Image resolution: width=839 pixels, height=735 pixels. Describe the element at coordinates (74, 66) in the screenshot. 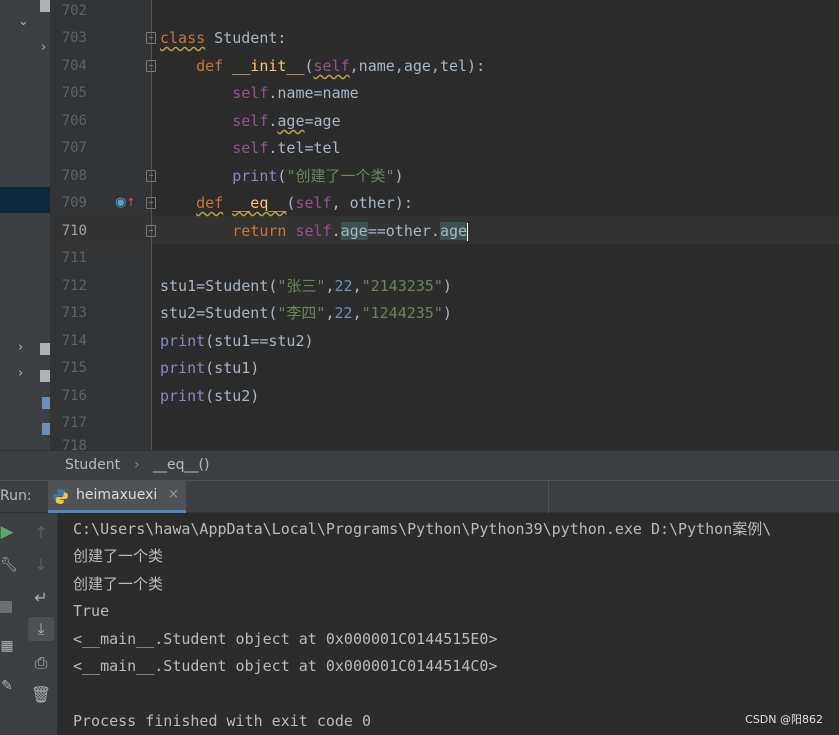

I see `line-number: 704` at that location.